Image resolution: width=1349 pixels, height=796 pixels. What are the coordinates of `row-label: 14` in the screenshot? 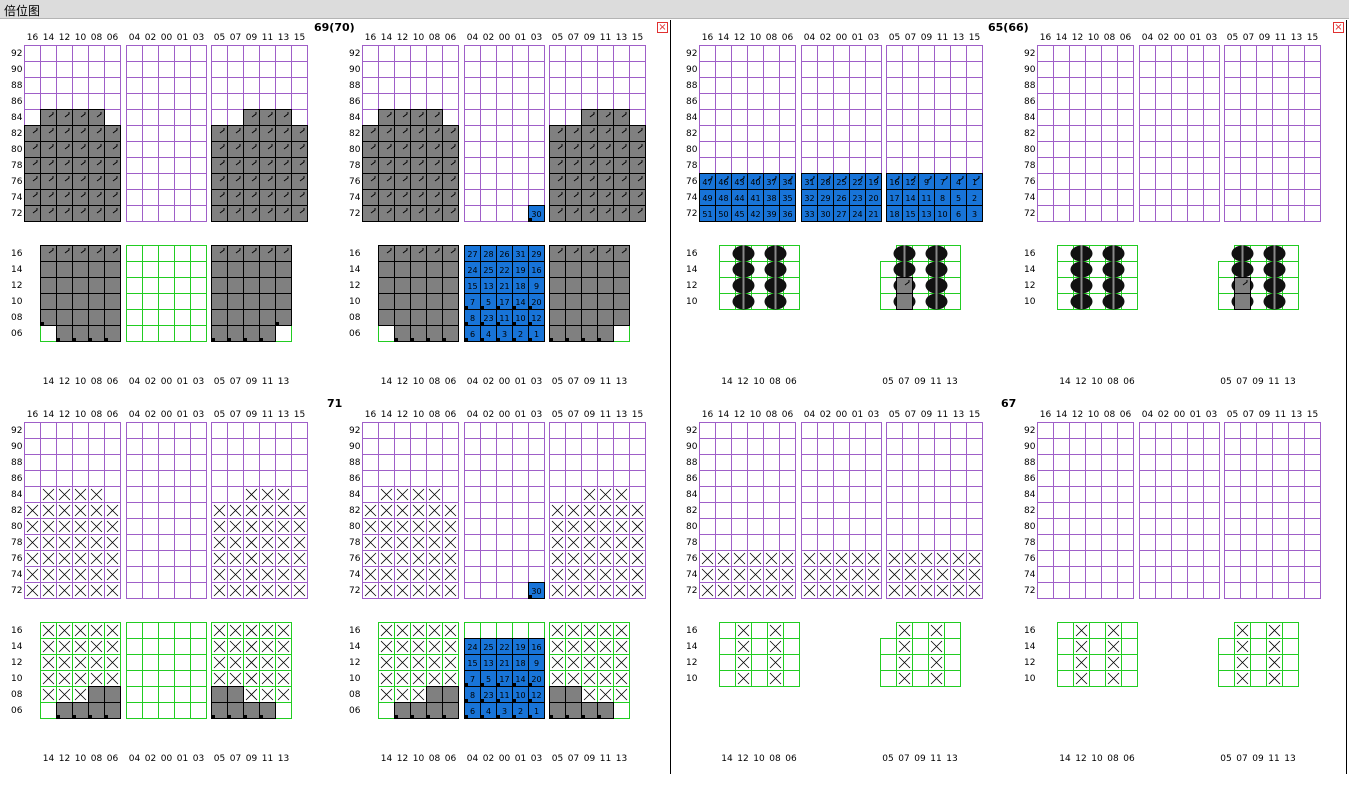 It's located at (387, 38).